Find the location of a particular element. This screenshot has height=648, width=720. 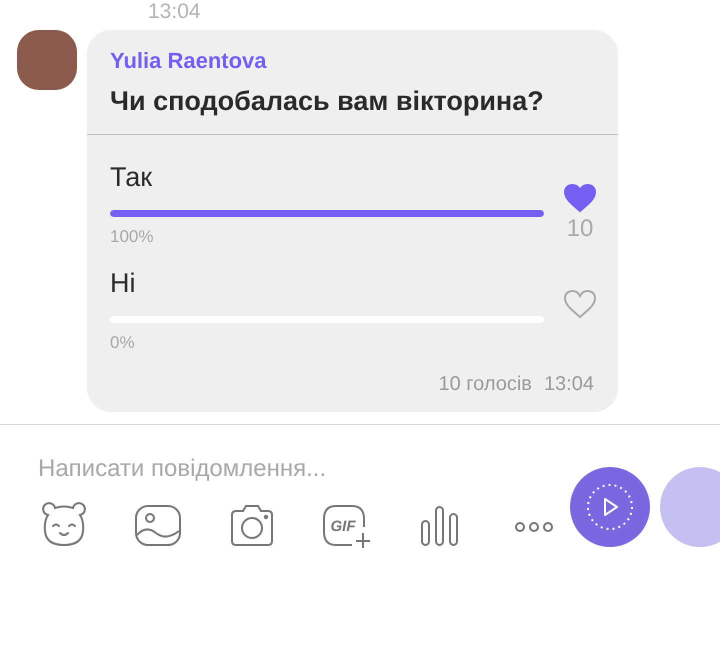

poll-question: Чи сподобалась вам вікторина? is located at coordinates (327, 101).